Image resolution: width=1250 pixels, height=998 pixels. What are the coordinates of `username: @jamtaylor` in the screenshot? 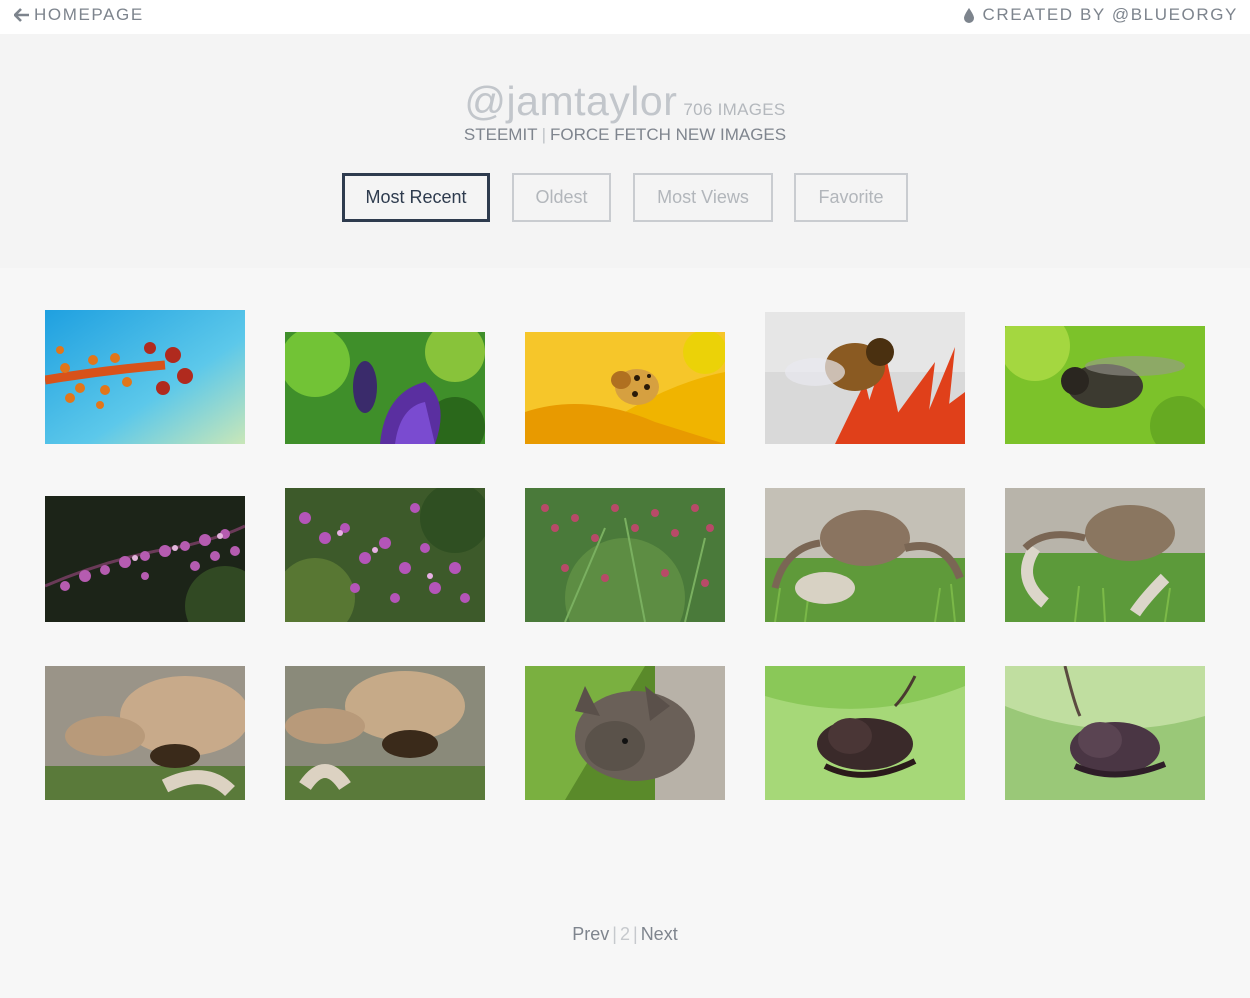 It's located at (571, 101).